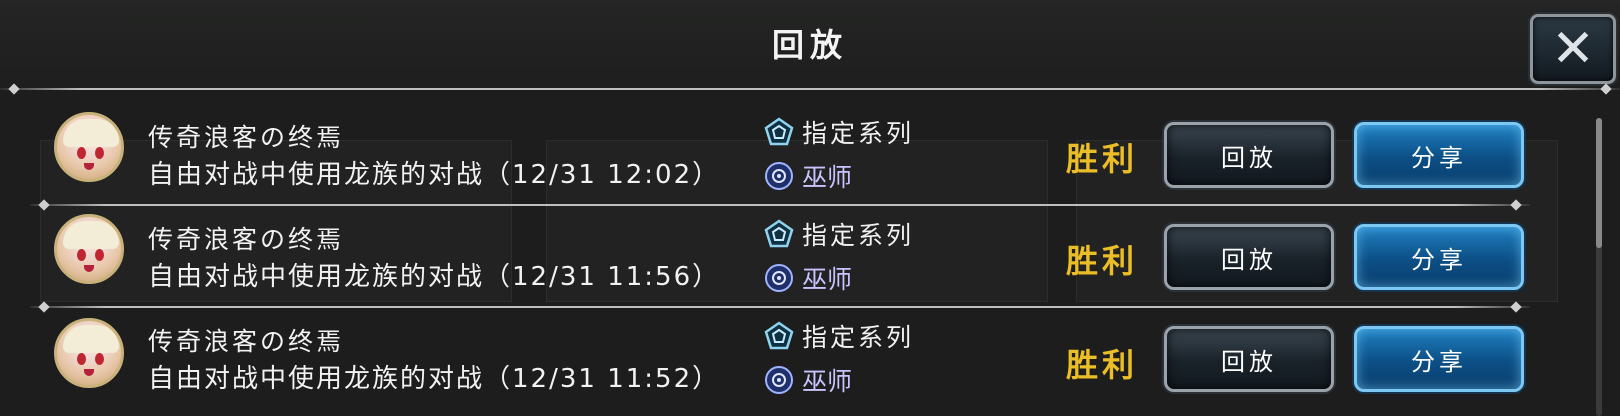  I want to click on close-button: ✕, so click(1573, 49).